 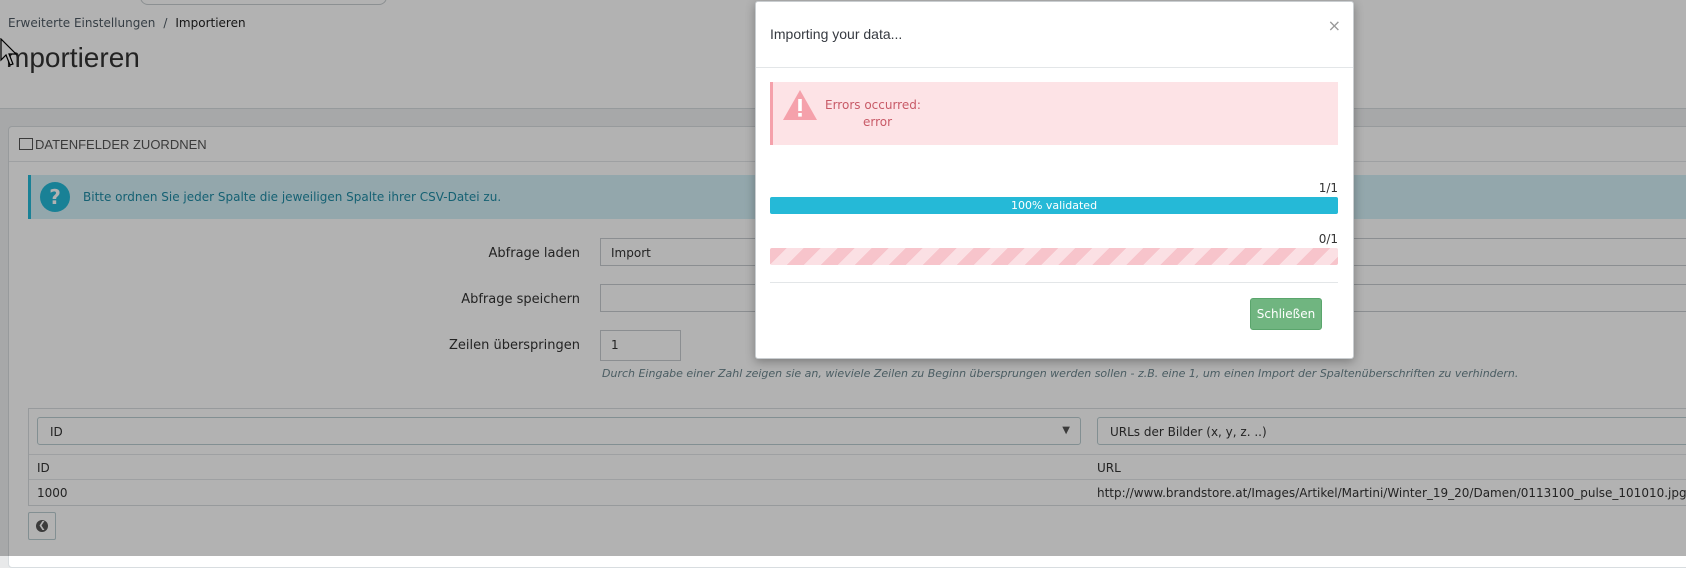 I want to click on error-message: error, so click(x=878, y=122).